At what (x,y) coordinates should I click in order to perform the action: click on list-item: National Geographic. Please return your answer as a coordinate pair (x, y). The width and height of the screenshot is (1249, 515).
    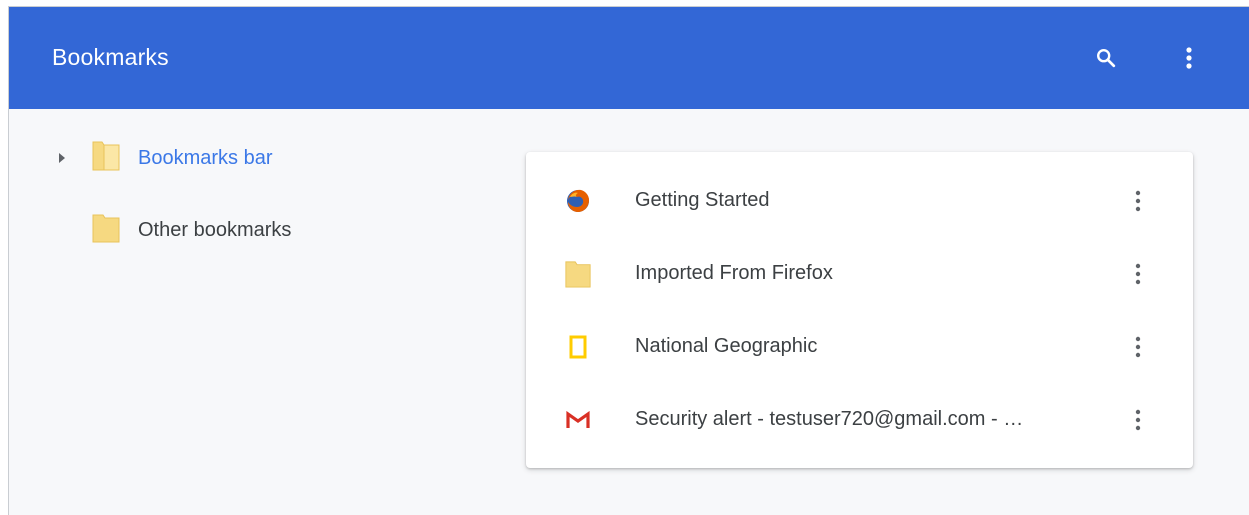
    Looking at the image, I should click on (859, 347).